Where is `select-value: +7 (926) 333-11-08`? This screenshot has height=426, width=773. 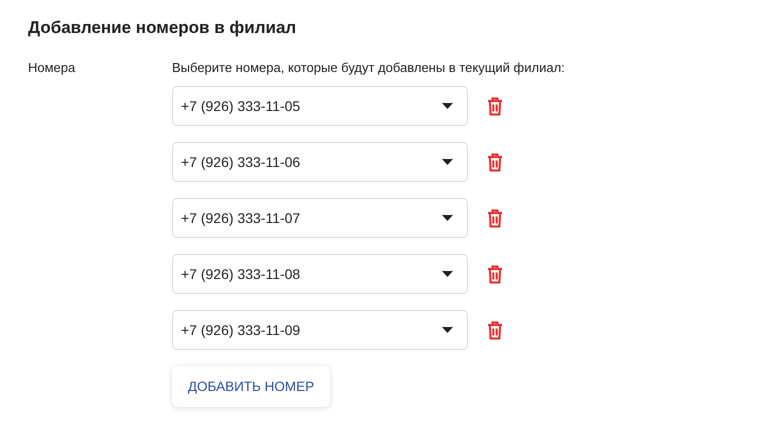 select-value: +7 (926) 333-11-08 is located at coordinates (240, 274).